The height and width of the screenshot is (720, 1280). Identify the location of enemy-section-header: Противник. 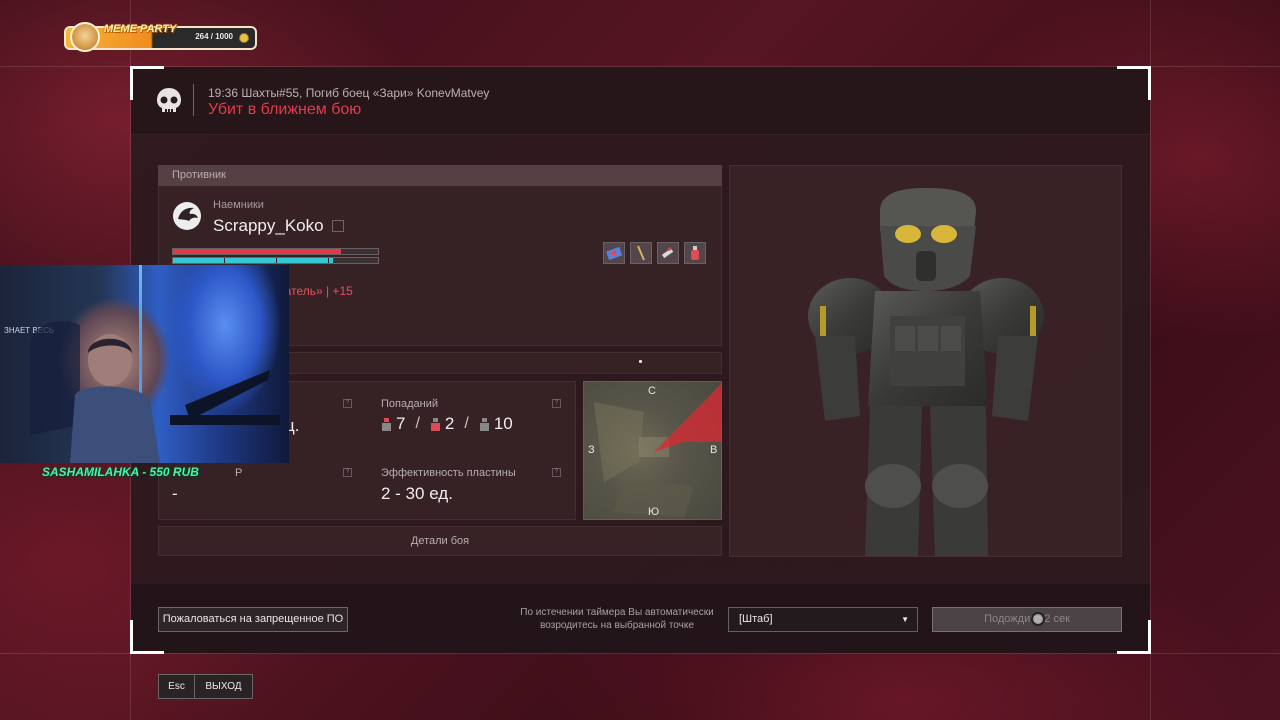
(440, 175).